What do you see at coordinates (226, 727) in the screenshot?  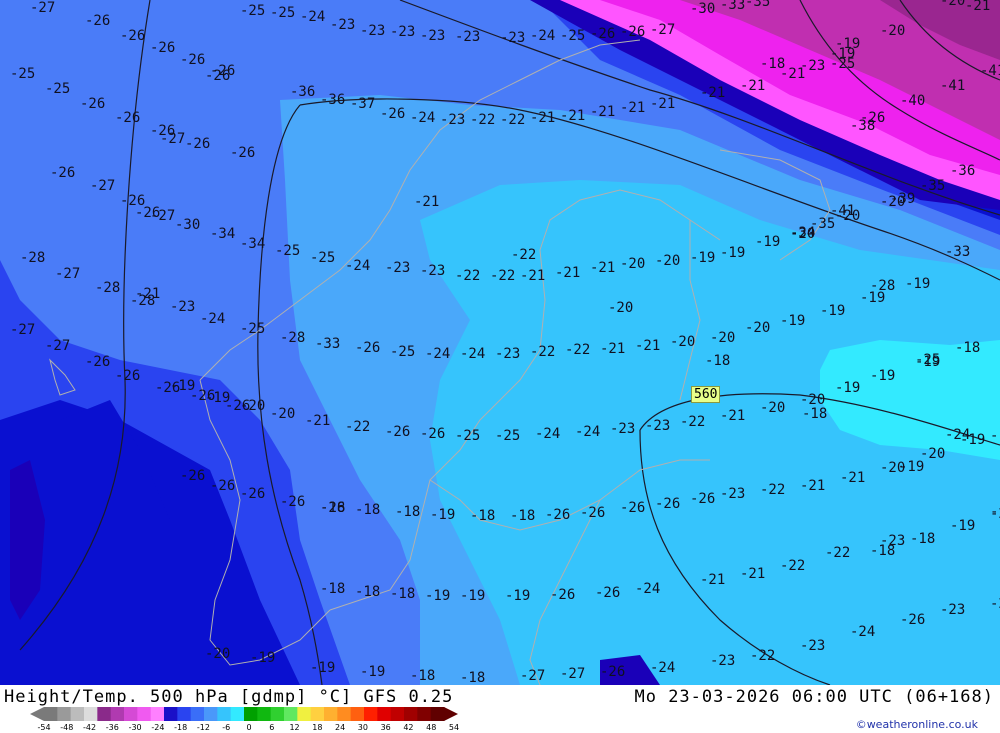 I see `colorbar-tick-label: -6` at bounding box center [226, 727].